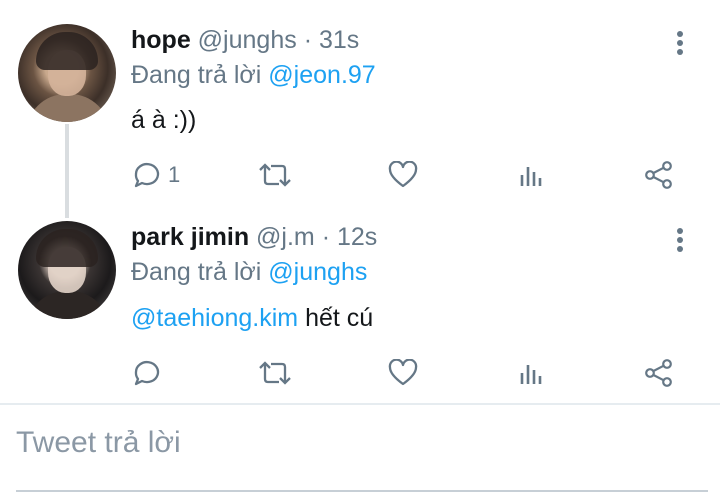 This screenshot has height=494, width=720. I want to click on reply-button: 1, so click(156, 175).